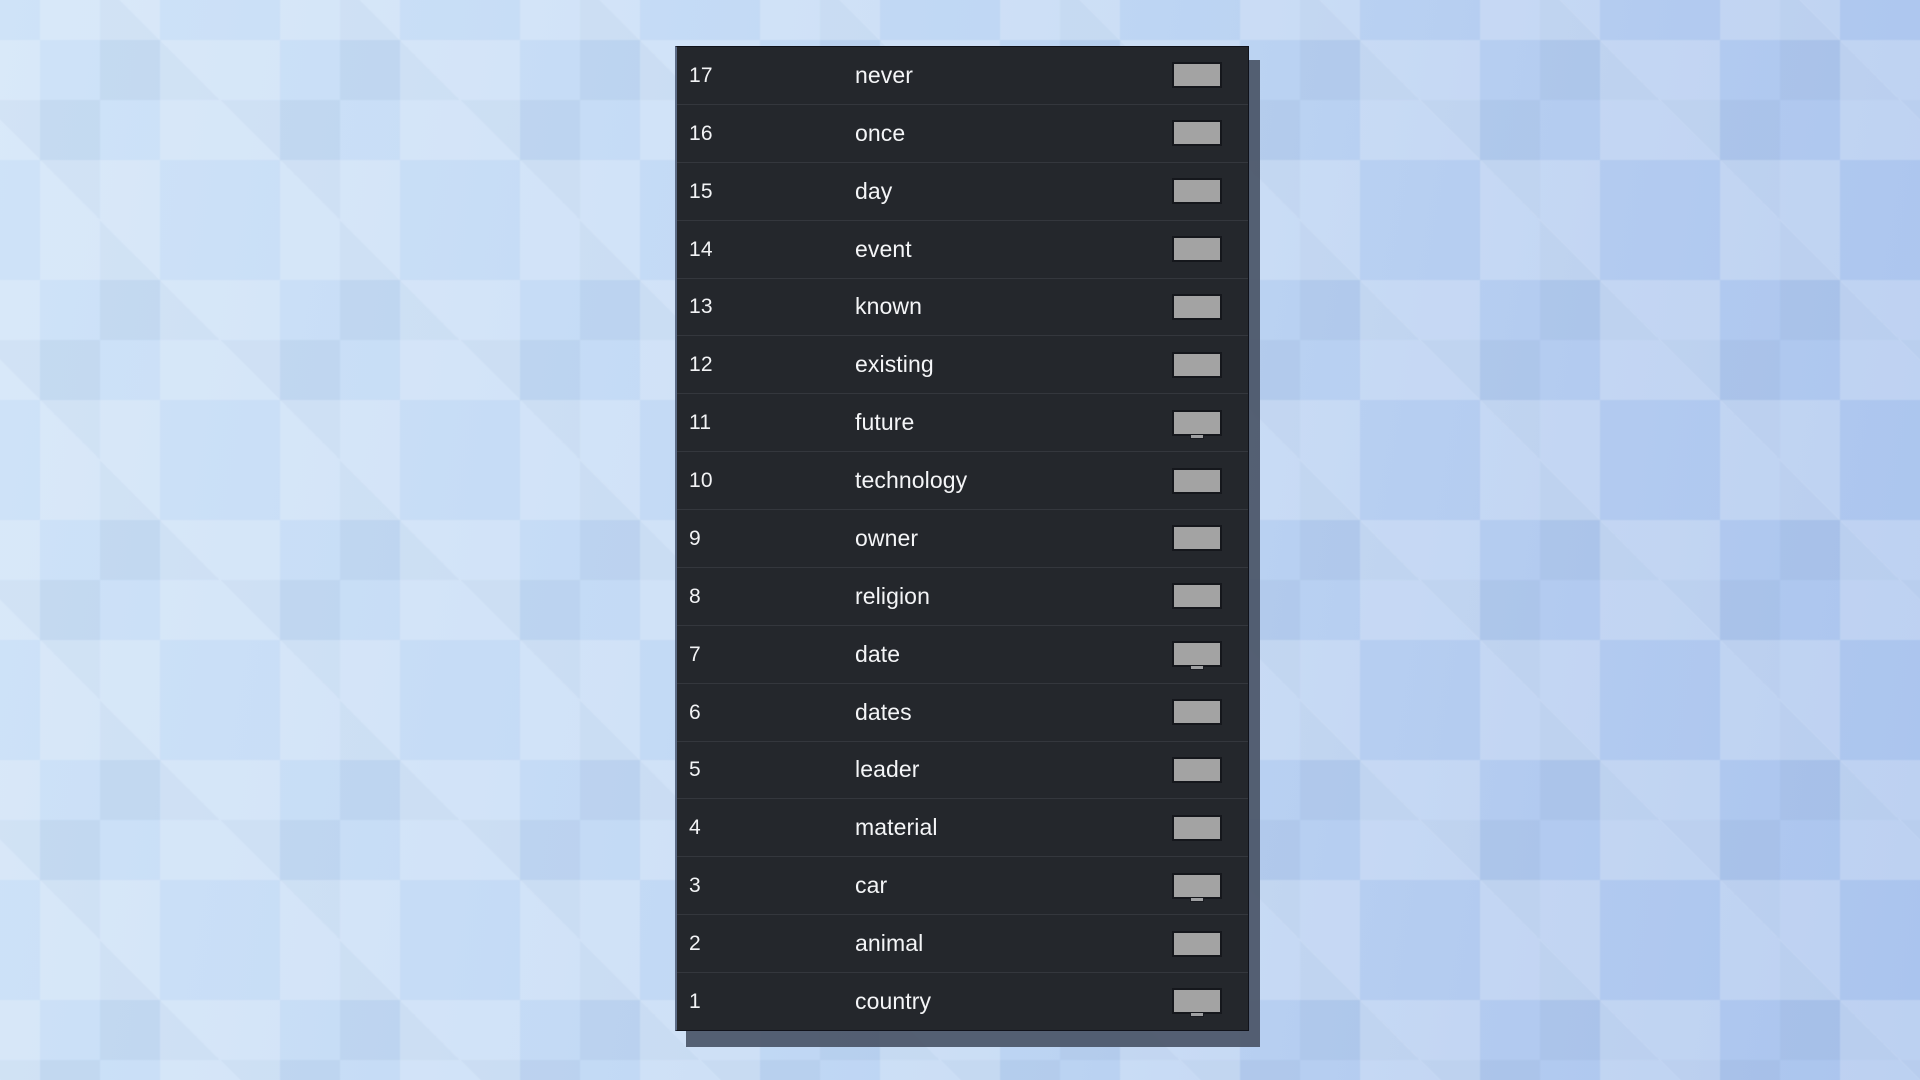 The image size is (1920, 1080). What do you see at coordinates (701, 191) in the screenshot?
I see `row-rank: 15` at bounding box center [701, 191].